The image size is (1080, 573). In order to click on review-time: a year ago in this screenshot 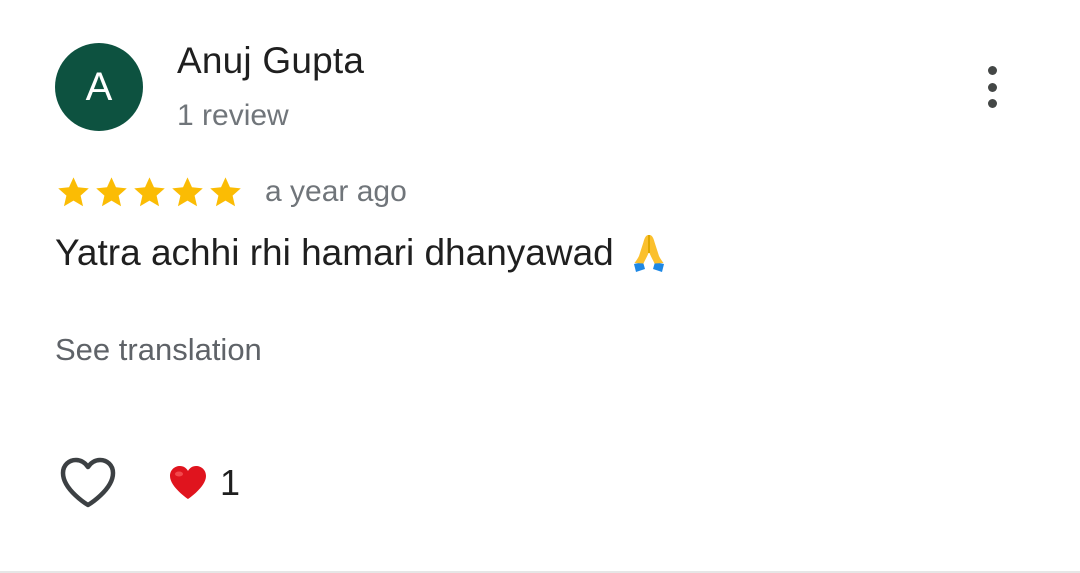, I will do `click(336, 191)`.